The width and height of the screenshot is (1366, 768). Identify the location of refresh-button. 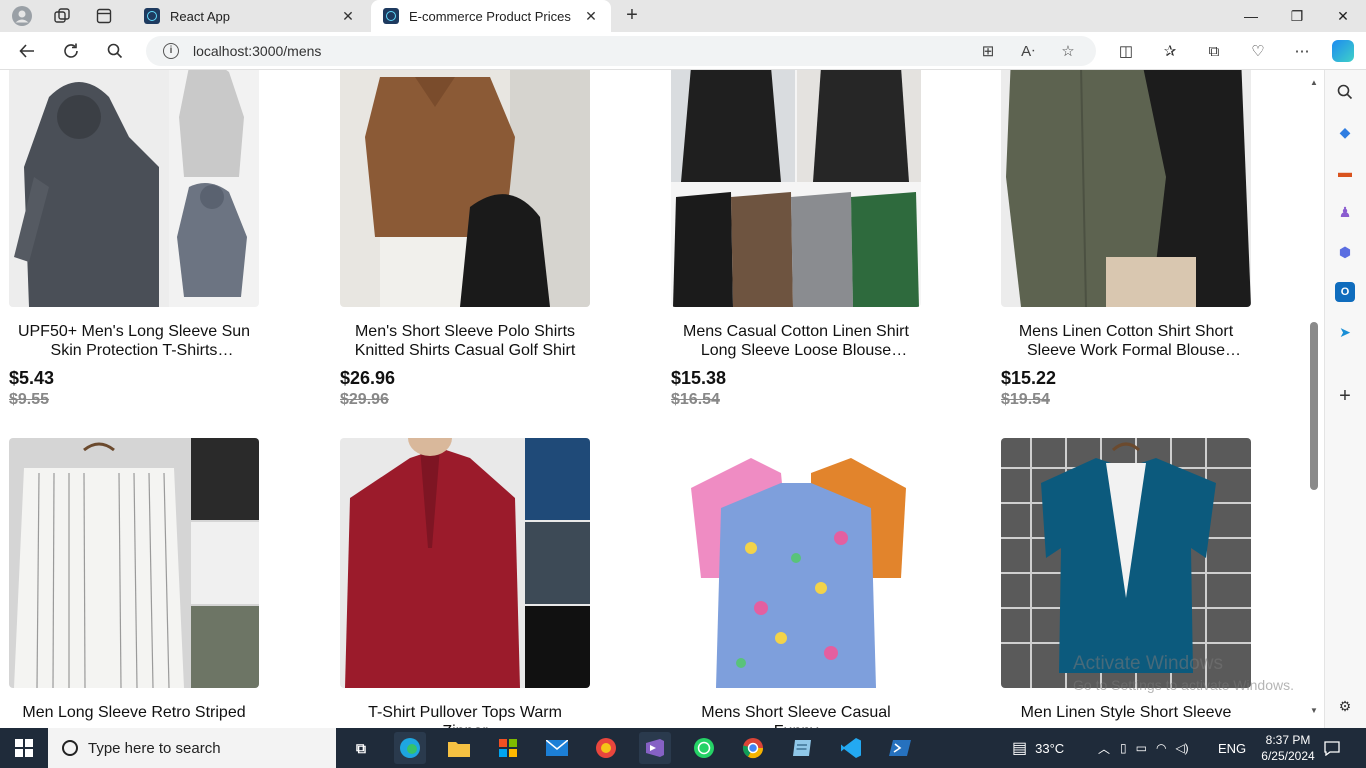
(71, 51).